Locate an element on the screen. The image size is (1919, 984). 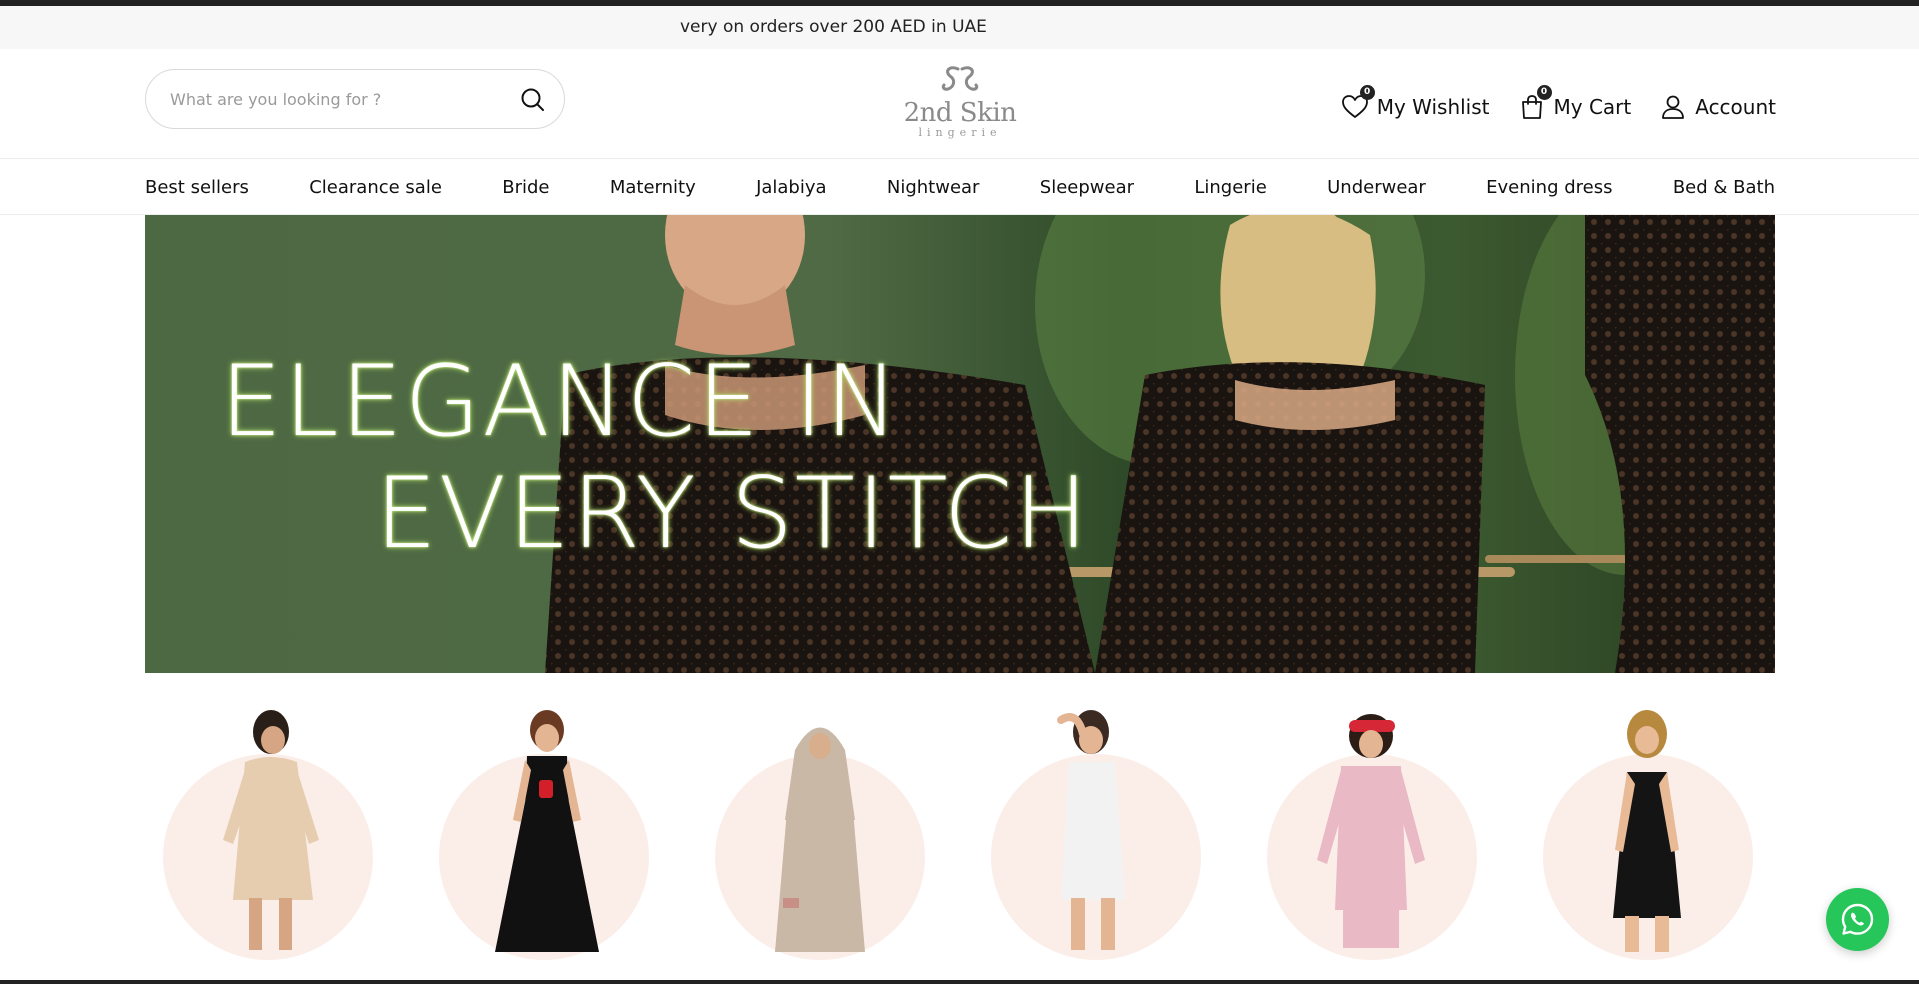
logo-tagline: lingerie is located at coordinates (960, 132).